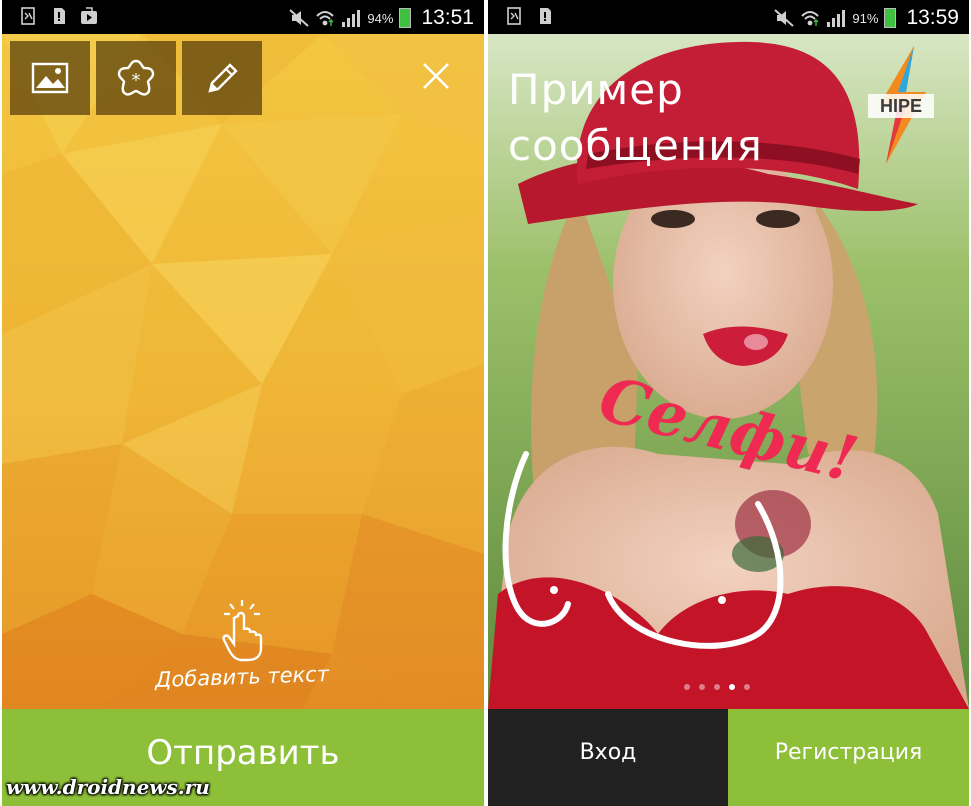 The image size is (971, 806). I want to click on sample-message-title: Пример сообщения, so click(635, 118).